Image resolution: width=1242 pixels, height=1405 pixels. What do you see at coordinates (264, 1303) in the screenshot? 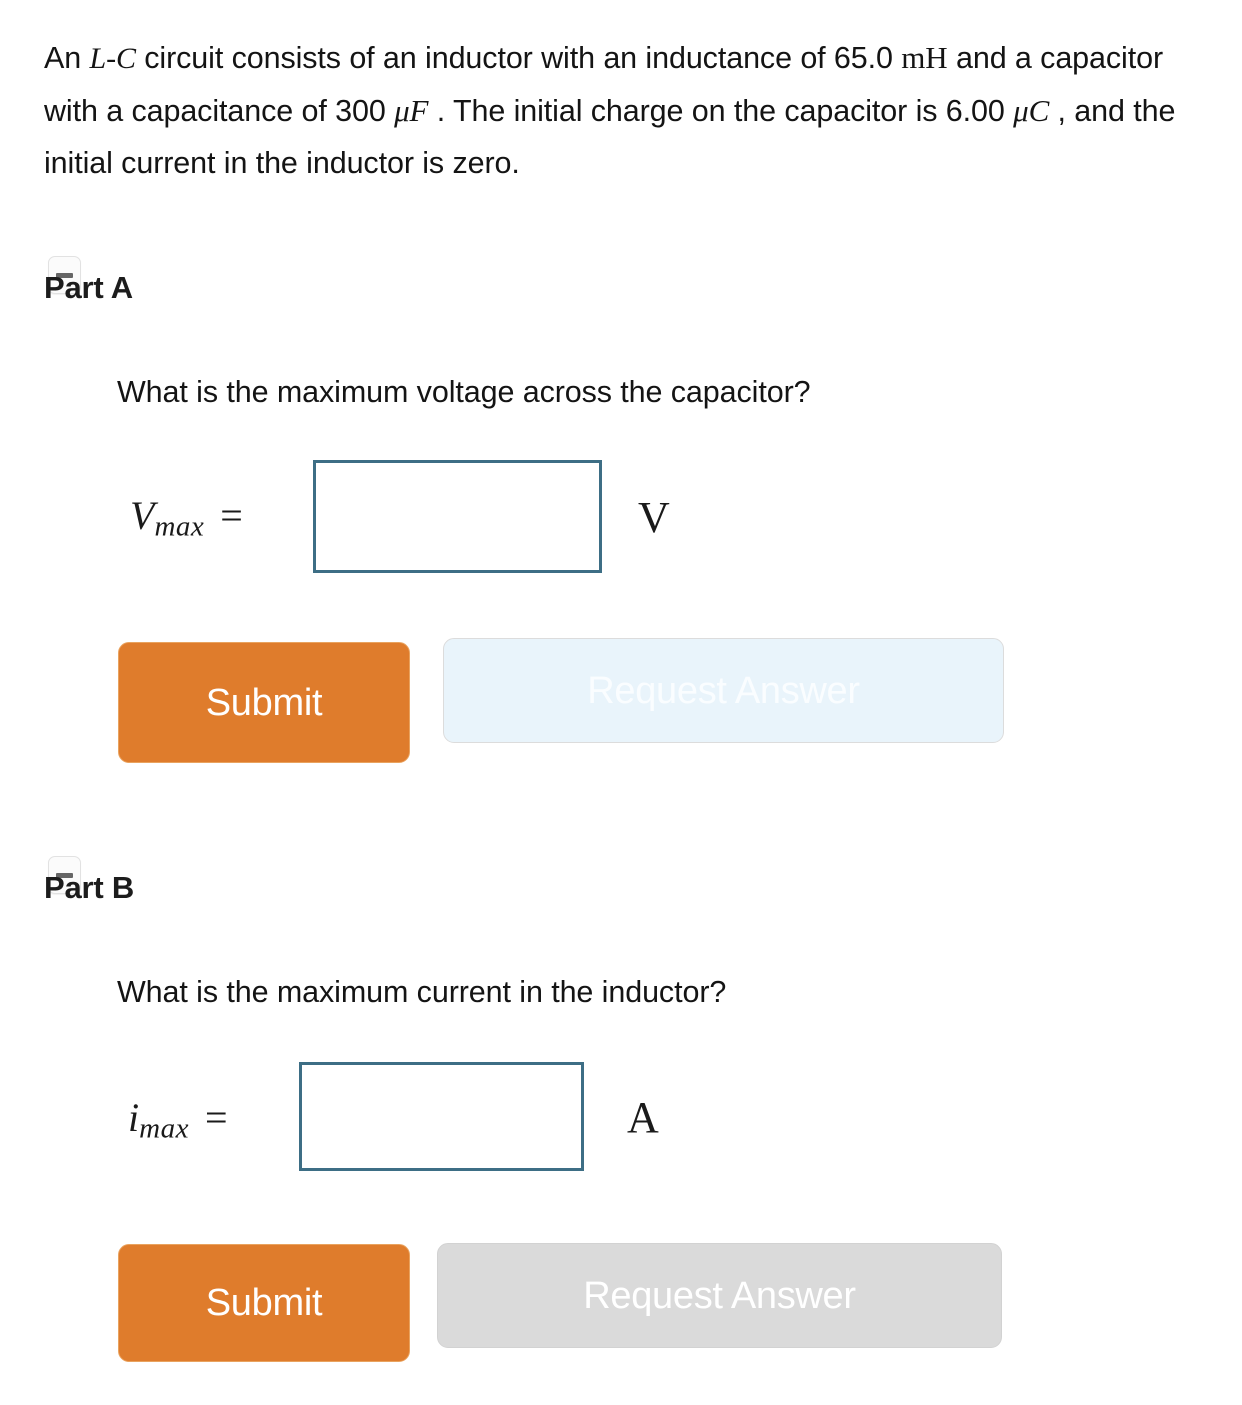
I see `part-b-submit-button: Submit` at bounding box center [264, 1303].